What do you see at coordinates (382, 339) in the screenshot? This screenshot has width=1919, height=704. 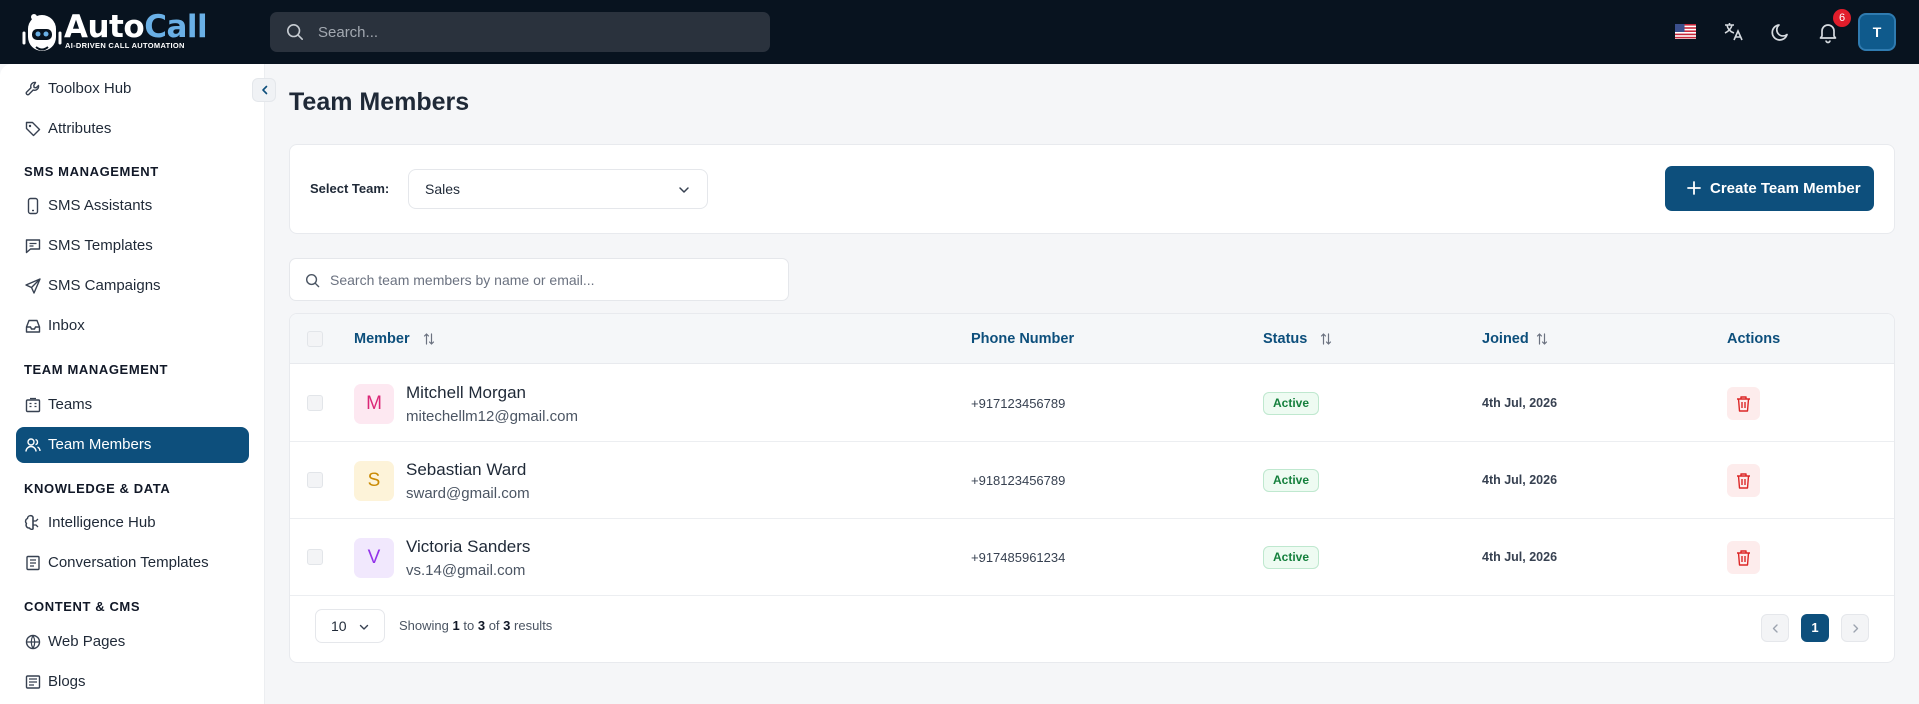 I see `column-header-member: Member` at bounding box center [382, 339].